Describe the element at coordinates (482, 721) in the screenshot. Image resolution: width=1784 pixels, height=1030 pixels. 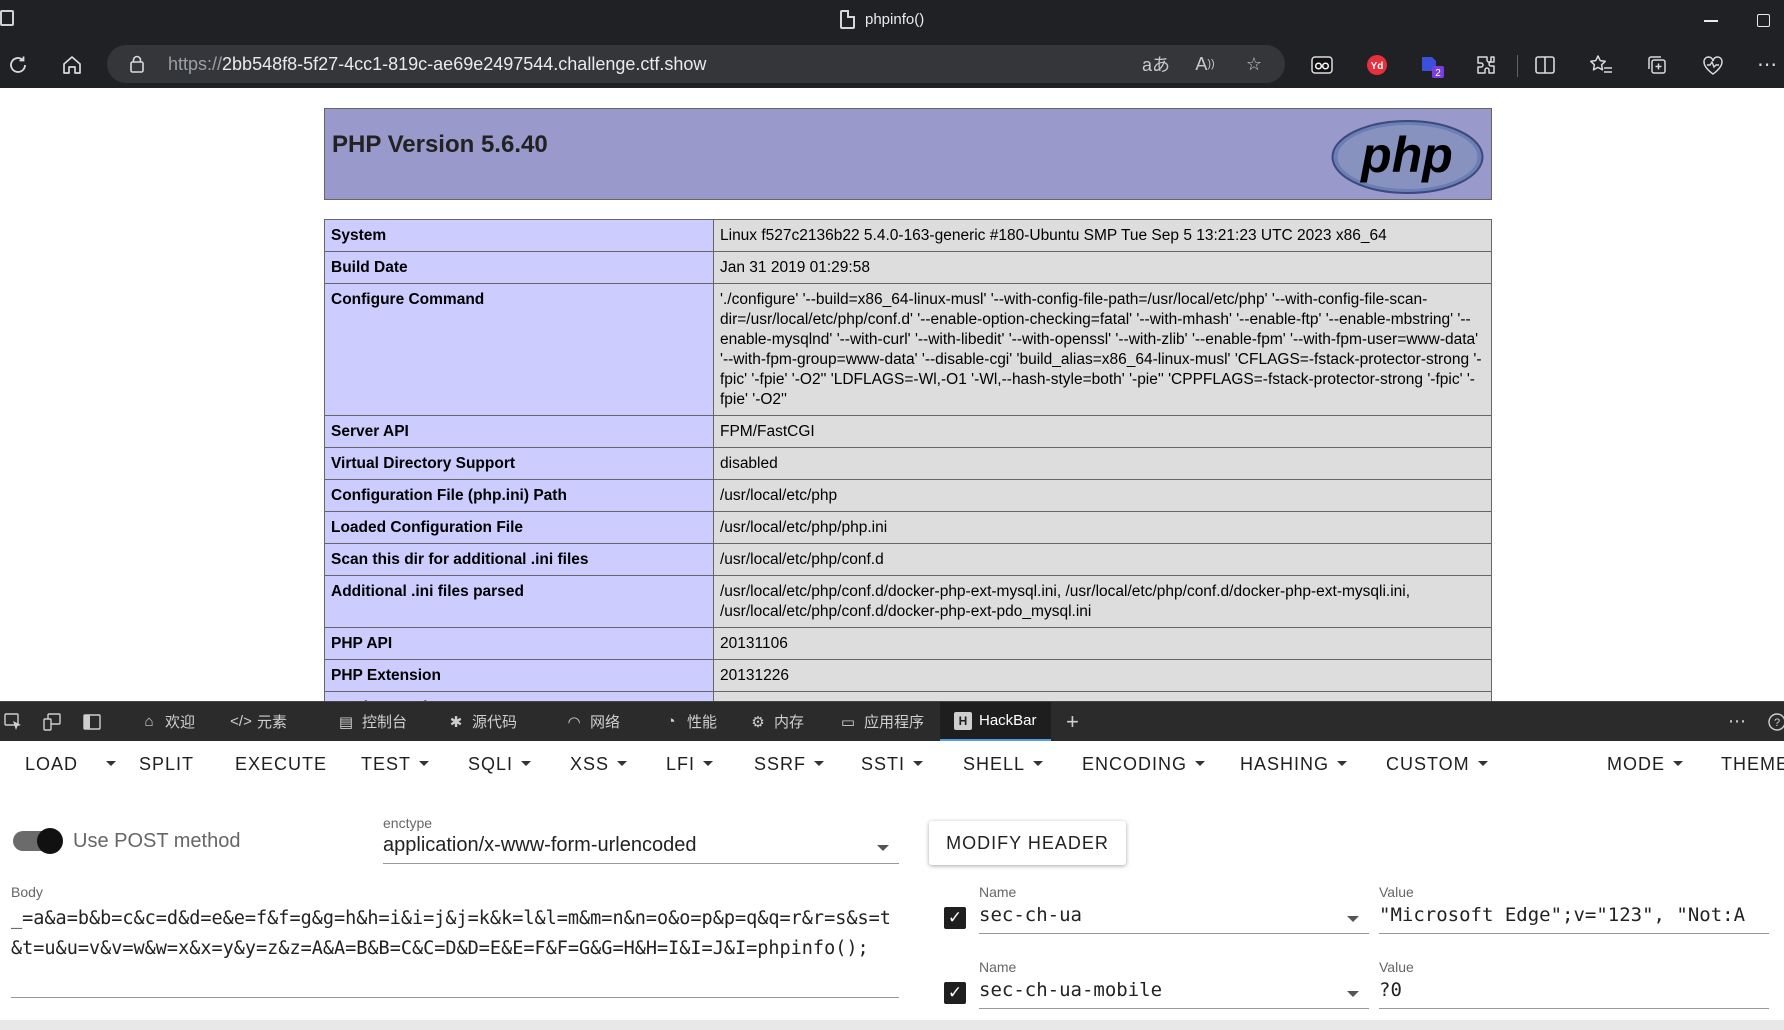
I see `devtools-tab: ✱ 源代码` at that location.